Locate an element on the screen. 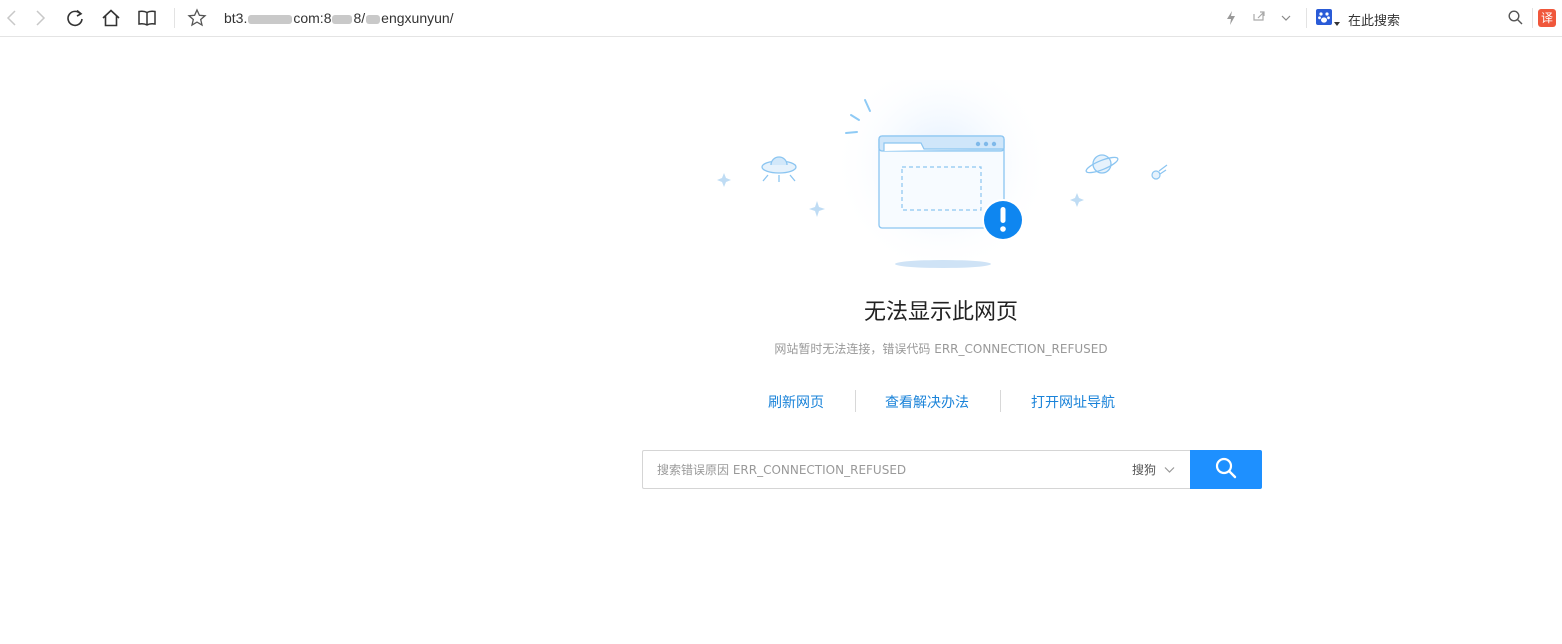  view-solutions-link: 查看解决办法 is located at coordinates (927, 402).